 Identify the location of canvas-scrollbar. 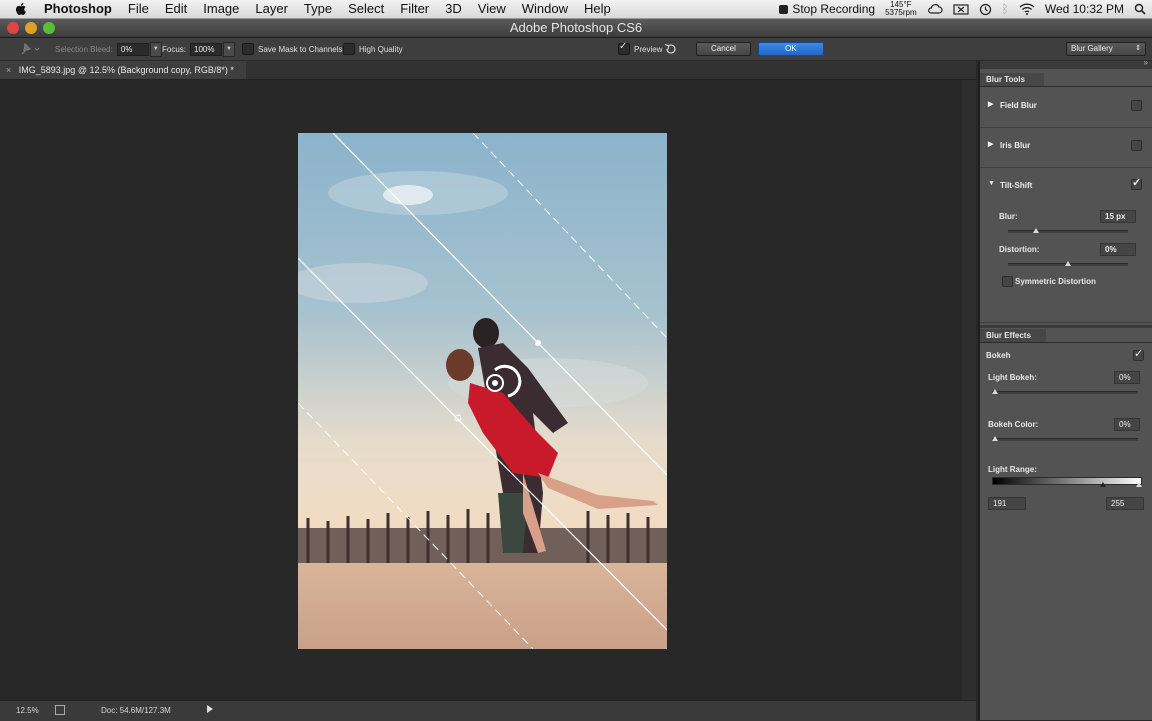
(969, 390).